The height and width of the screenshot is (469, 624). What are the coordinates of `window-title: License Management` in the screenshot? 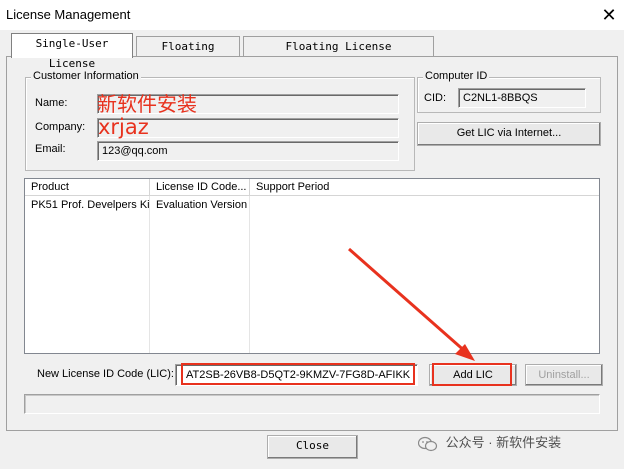 It's located at (68, 14).